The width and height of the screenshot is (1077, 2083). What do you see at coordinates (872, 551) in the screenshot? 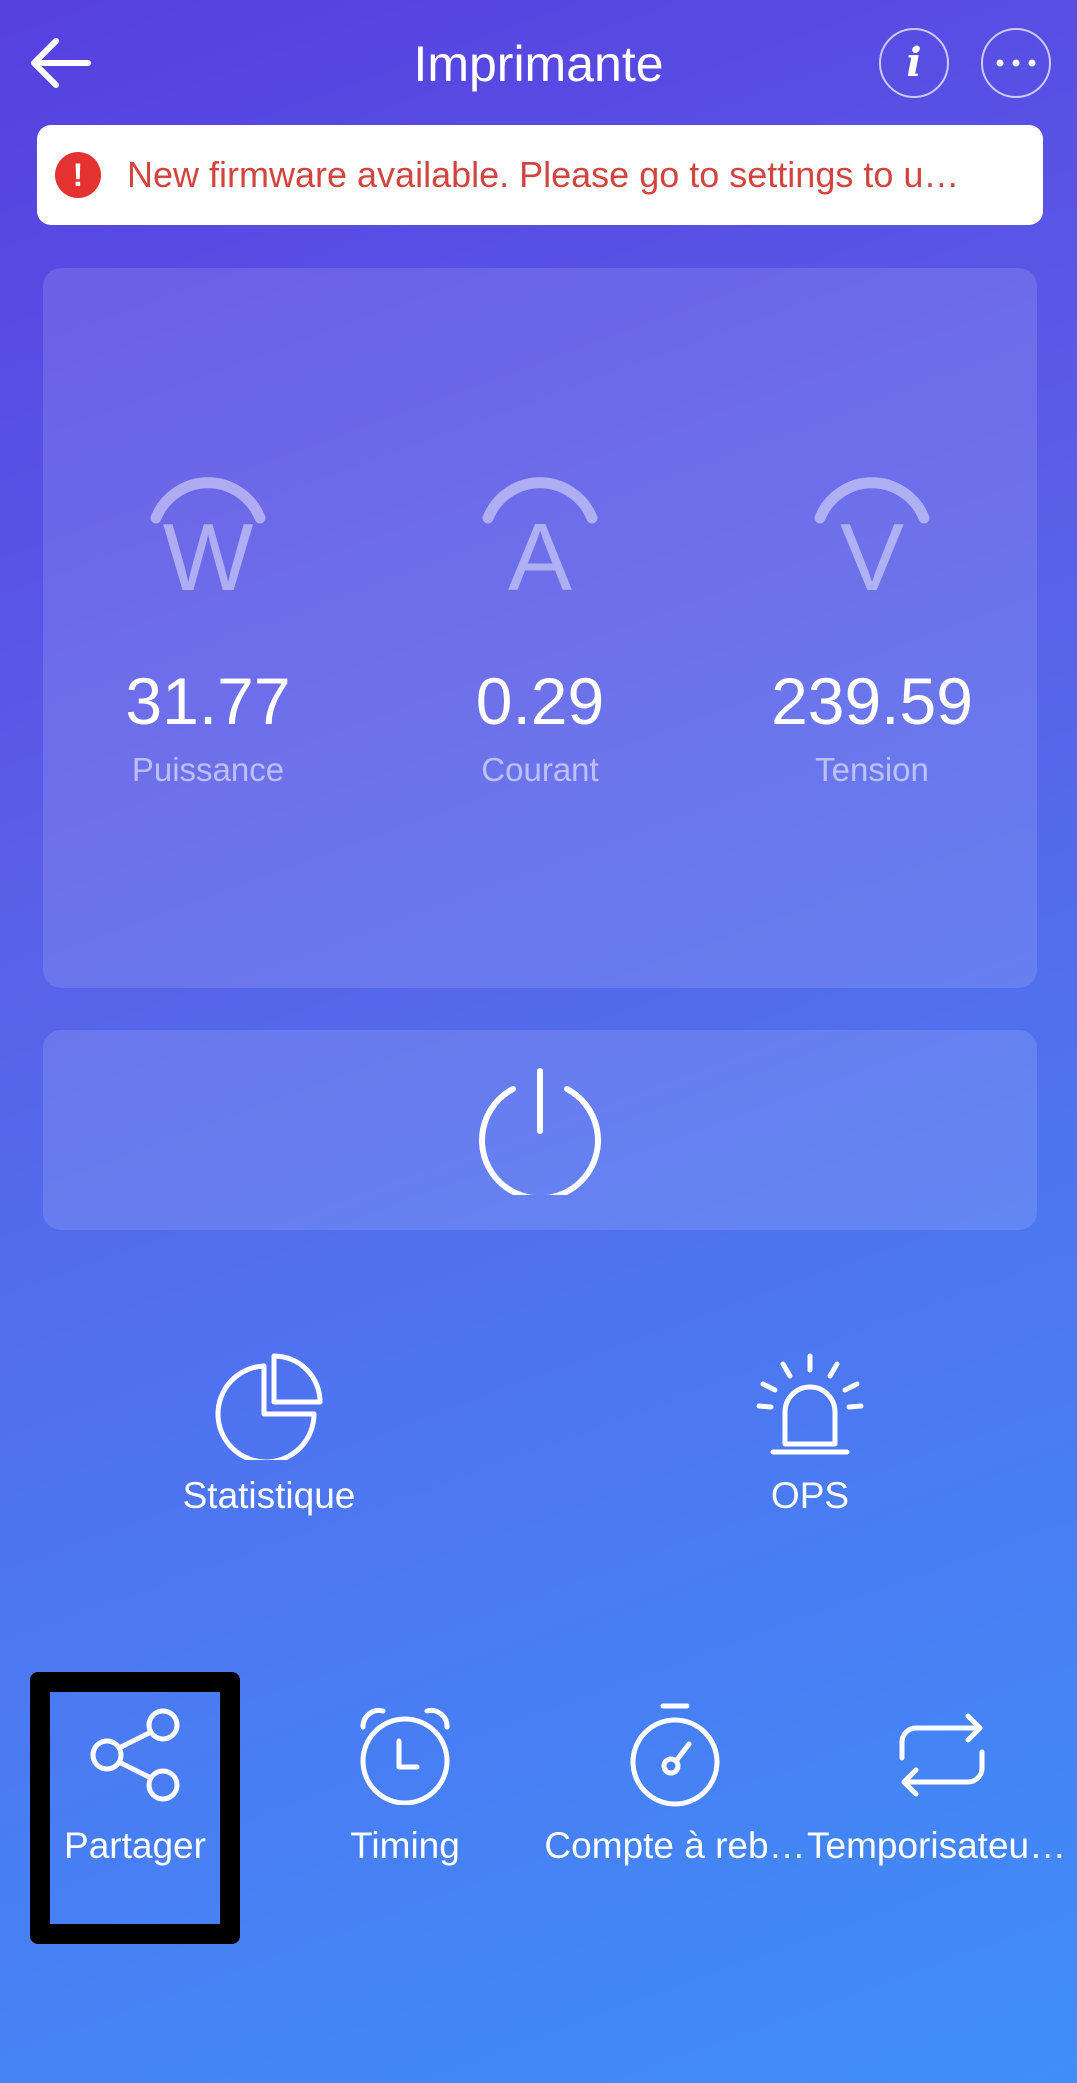
I see `svg-text: V` at bounding box center [872, 551].